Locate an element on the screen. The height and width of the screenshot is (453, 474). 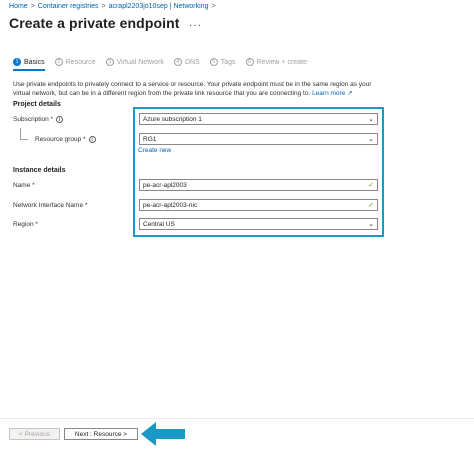
step-number-icon: 2 is located at coordinates (58, 62).